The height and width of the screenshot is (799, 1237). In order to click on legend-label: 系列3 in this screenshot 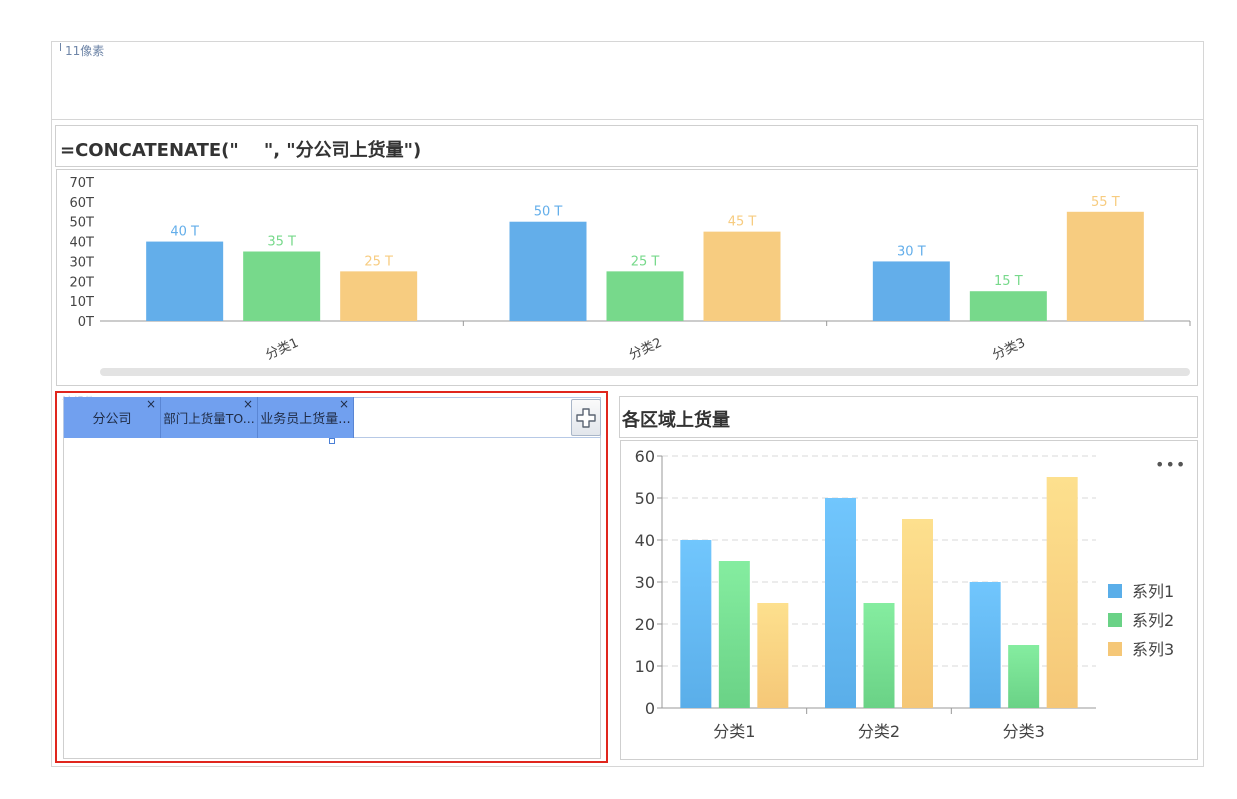, I will do `click(1153, 649)`.